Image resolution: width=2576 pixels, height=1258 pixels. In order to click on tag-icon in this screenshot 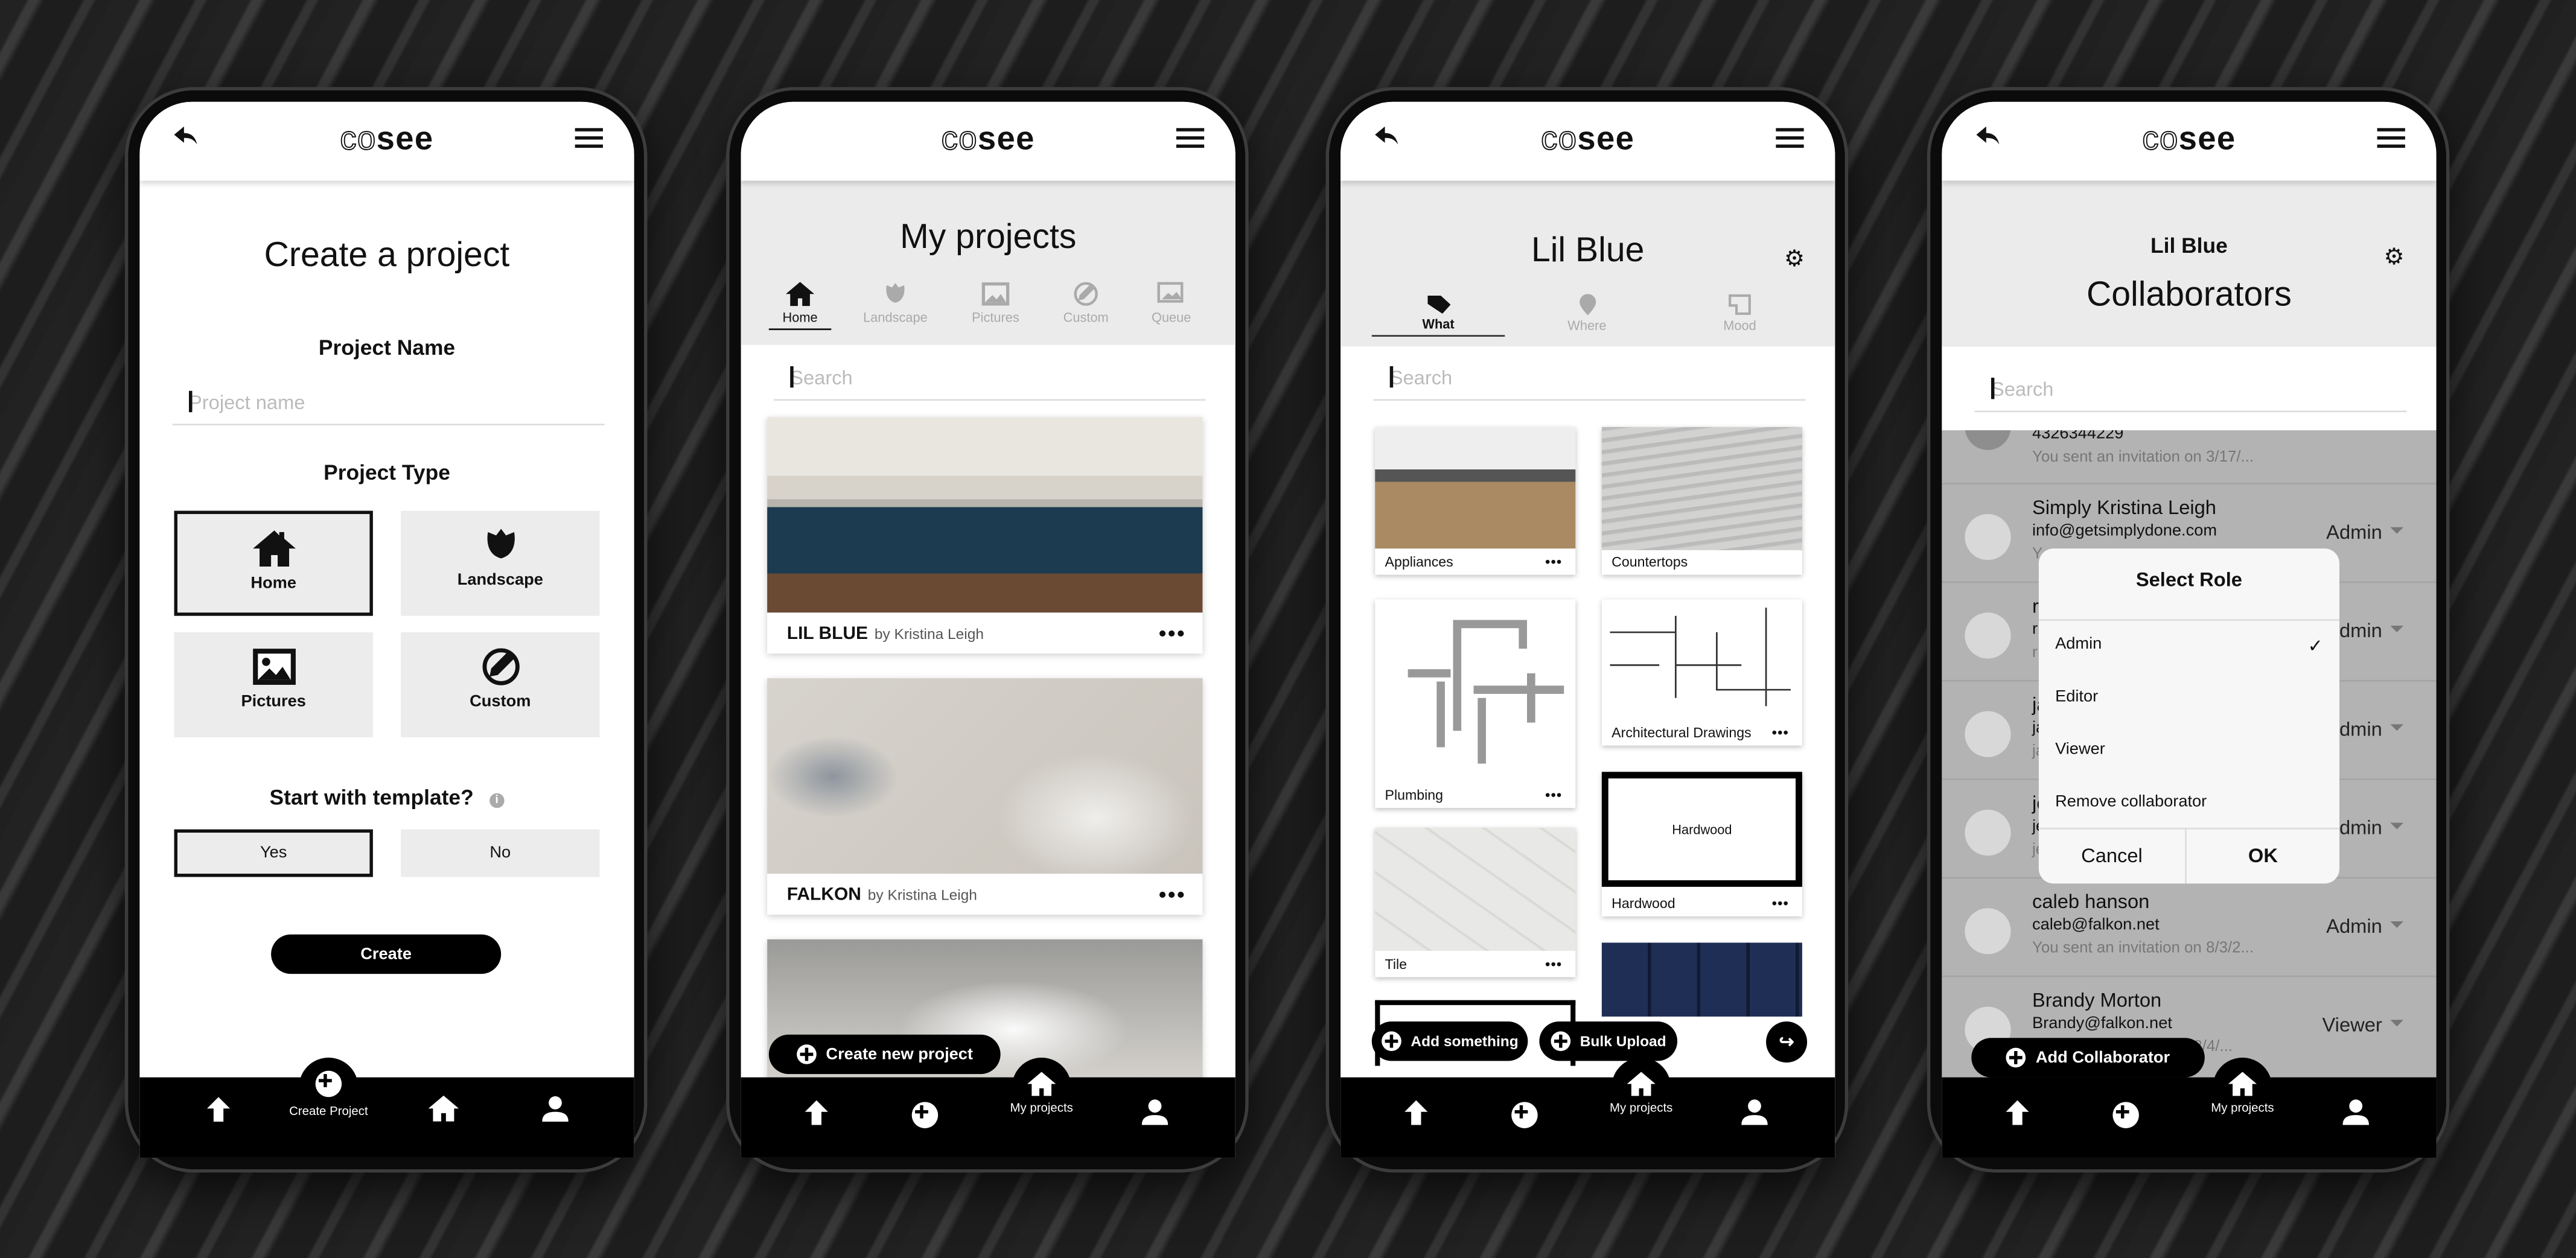, I will do `click(1438, 304)`.